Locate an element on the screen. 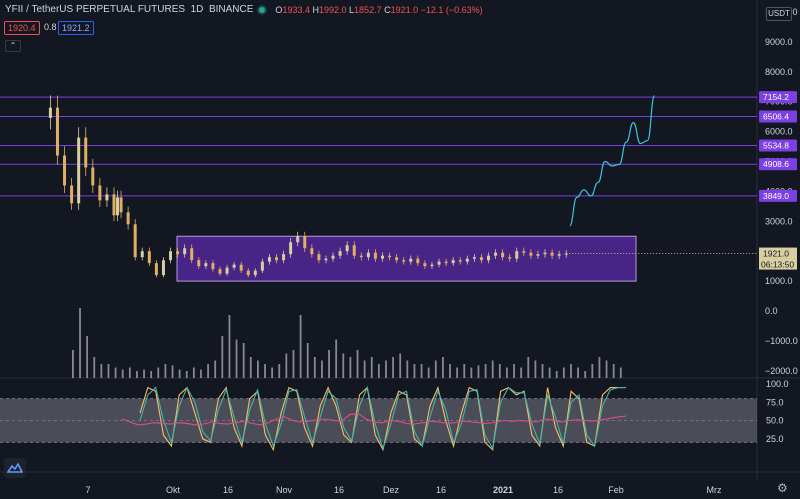 The width and height of the screenshot is (800, 499). tradingview-logo-icon is located at coordinates (15, 468).